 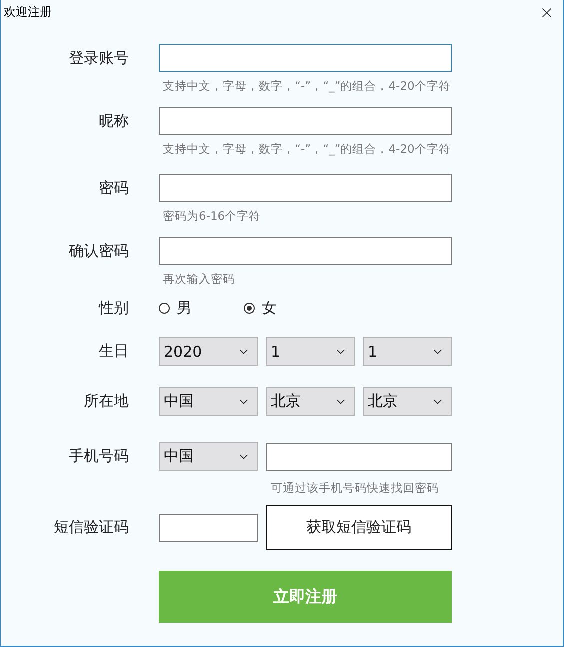 I want to click on field-label: 所在地, so click(x=106, y=401).